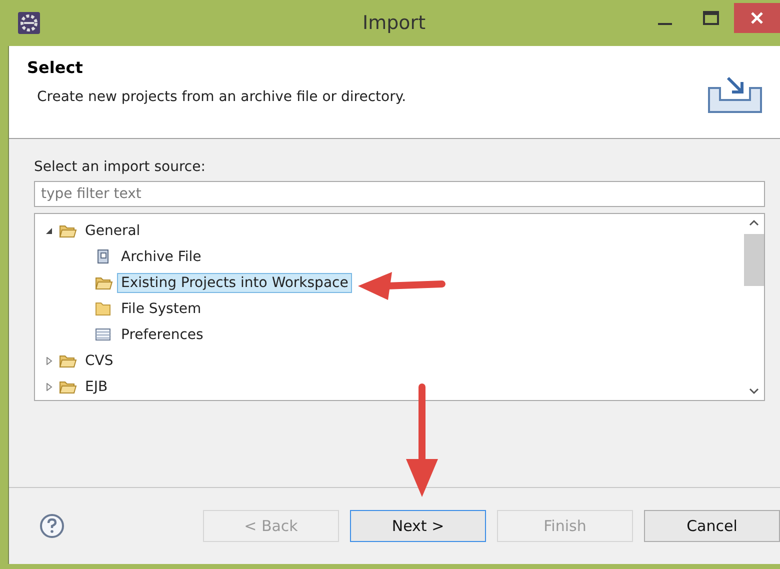  Describe the element at coordinates (29, 23) in the screenshot. I see `gear-icon` at that location.